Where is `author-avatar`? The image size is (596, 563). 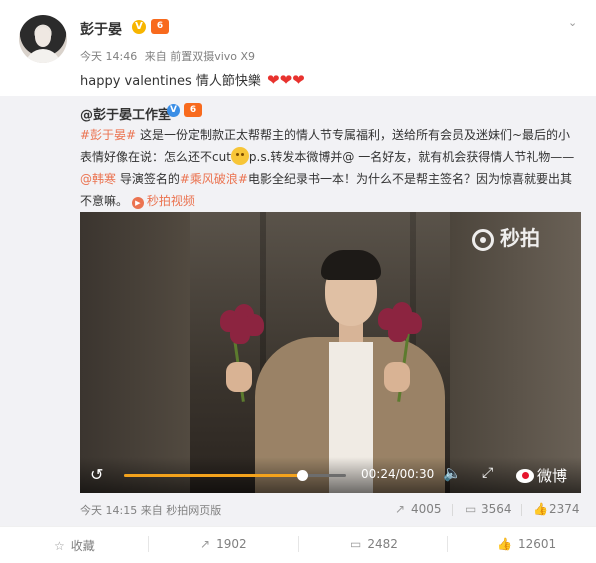 author-avatar is located at coordinates (43, 39).